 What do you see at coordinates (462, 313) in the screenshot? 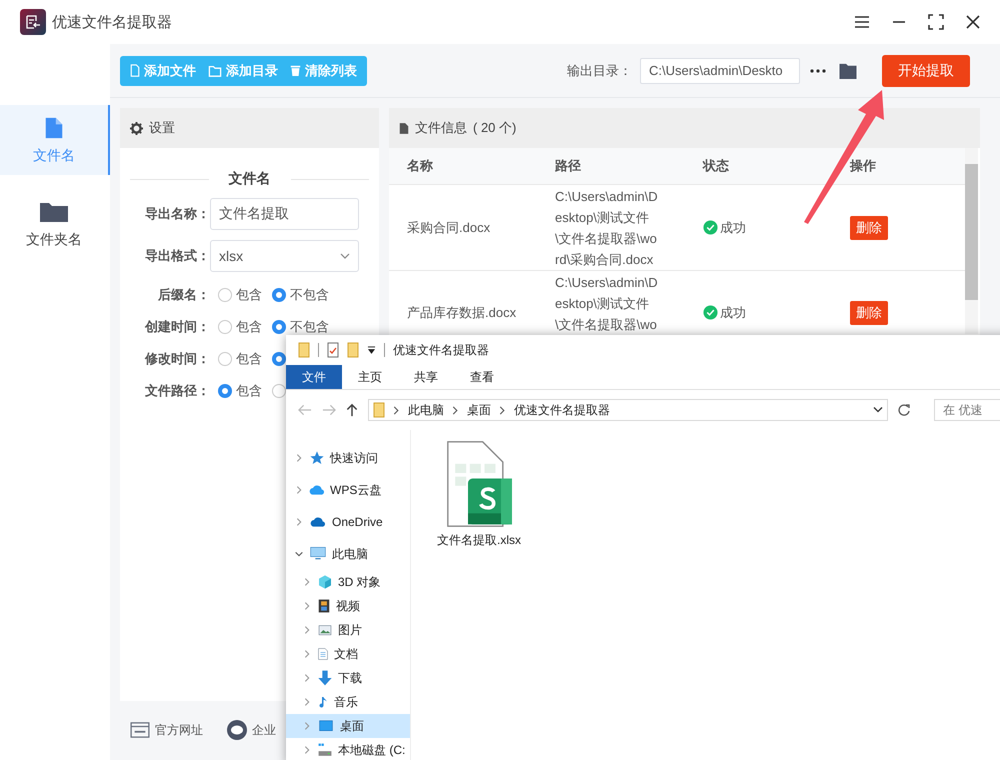
I see `table-cell-text: 产品库存数据.docx` at bounding box center [462, 313].